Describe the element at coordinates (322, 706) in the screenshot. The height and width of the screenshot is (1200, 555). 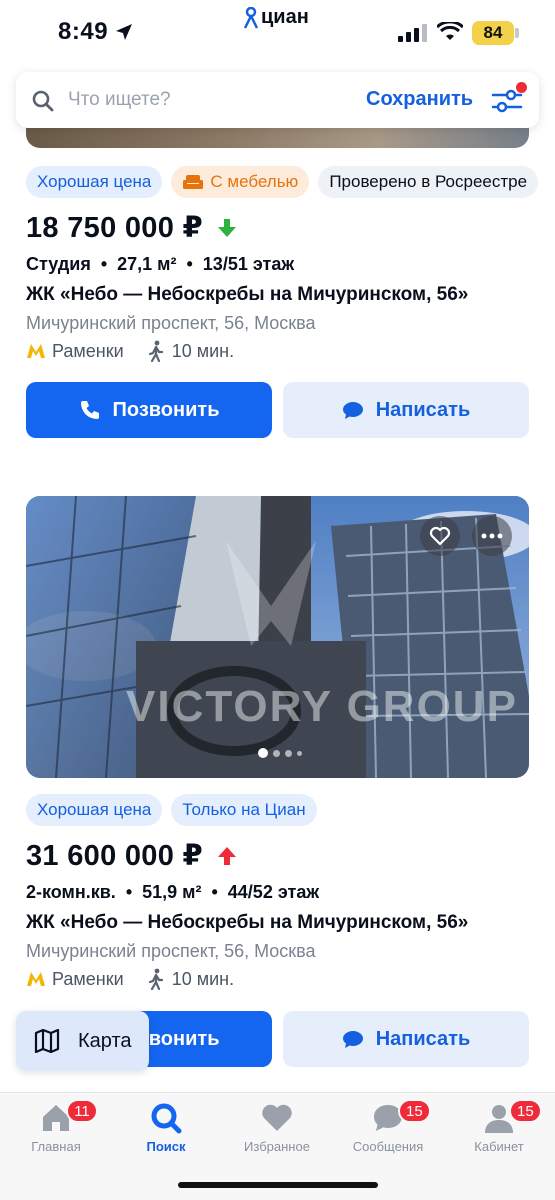
I see `watermark: VICTORY GROUP` at that location.